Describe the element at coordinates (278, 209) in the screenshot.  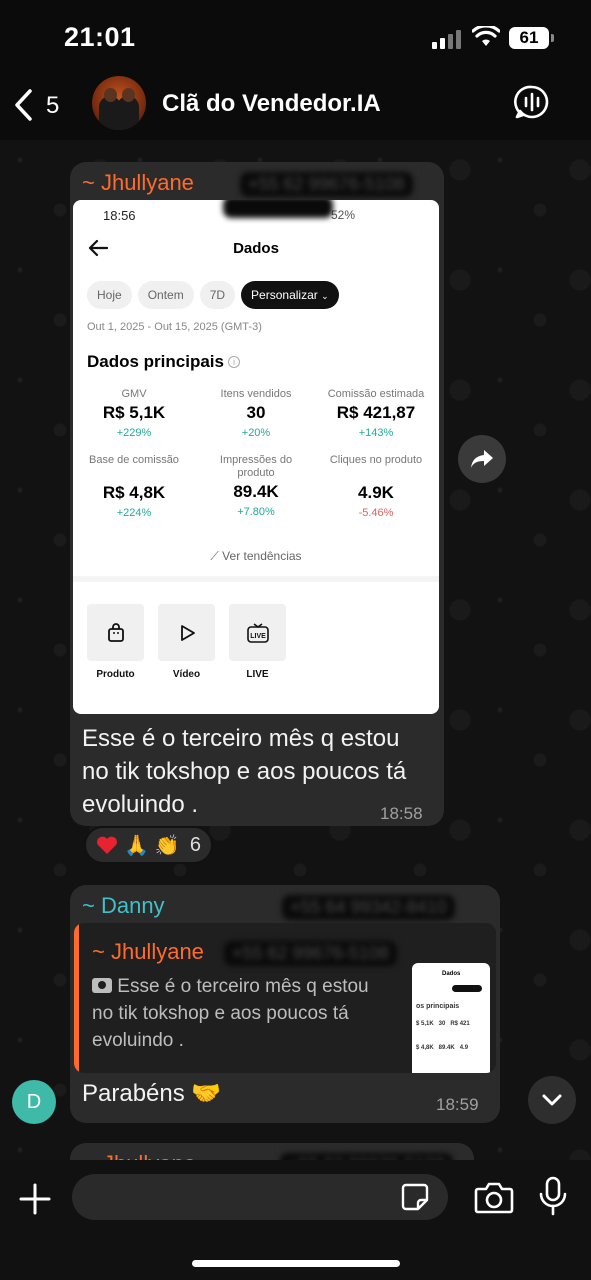
I see `redaction-mark` at that location.